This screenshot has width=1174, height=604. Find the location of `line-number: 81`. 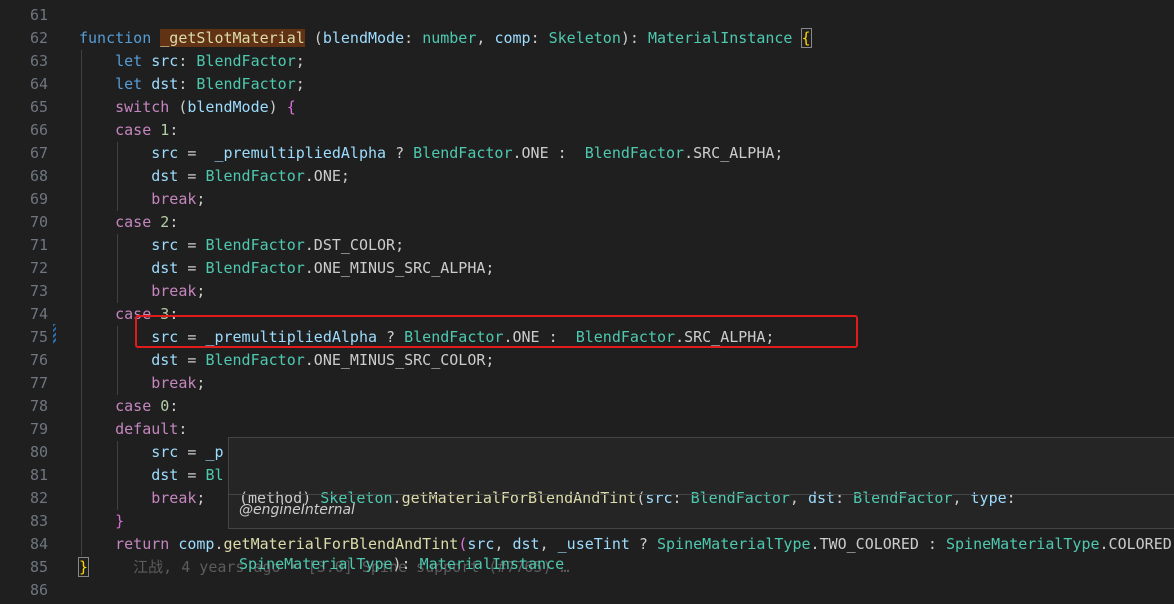

line-number: 81 is located at coordinates (24, 475).